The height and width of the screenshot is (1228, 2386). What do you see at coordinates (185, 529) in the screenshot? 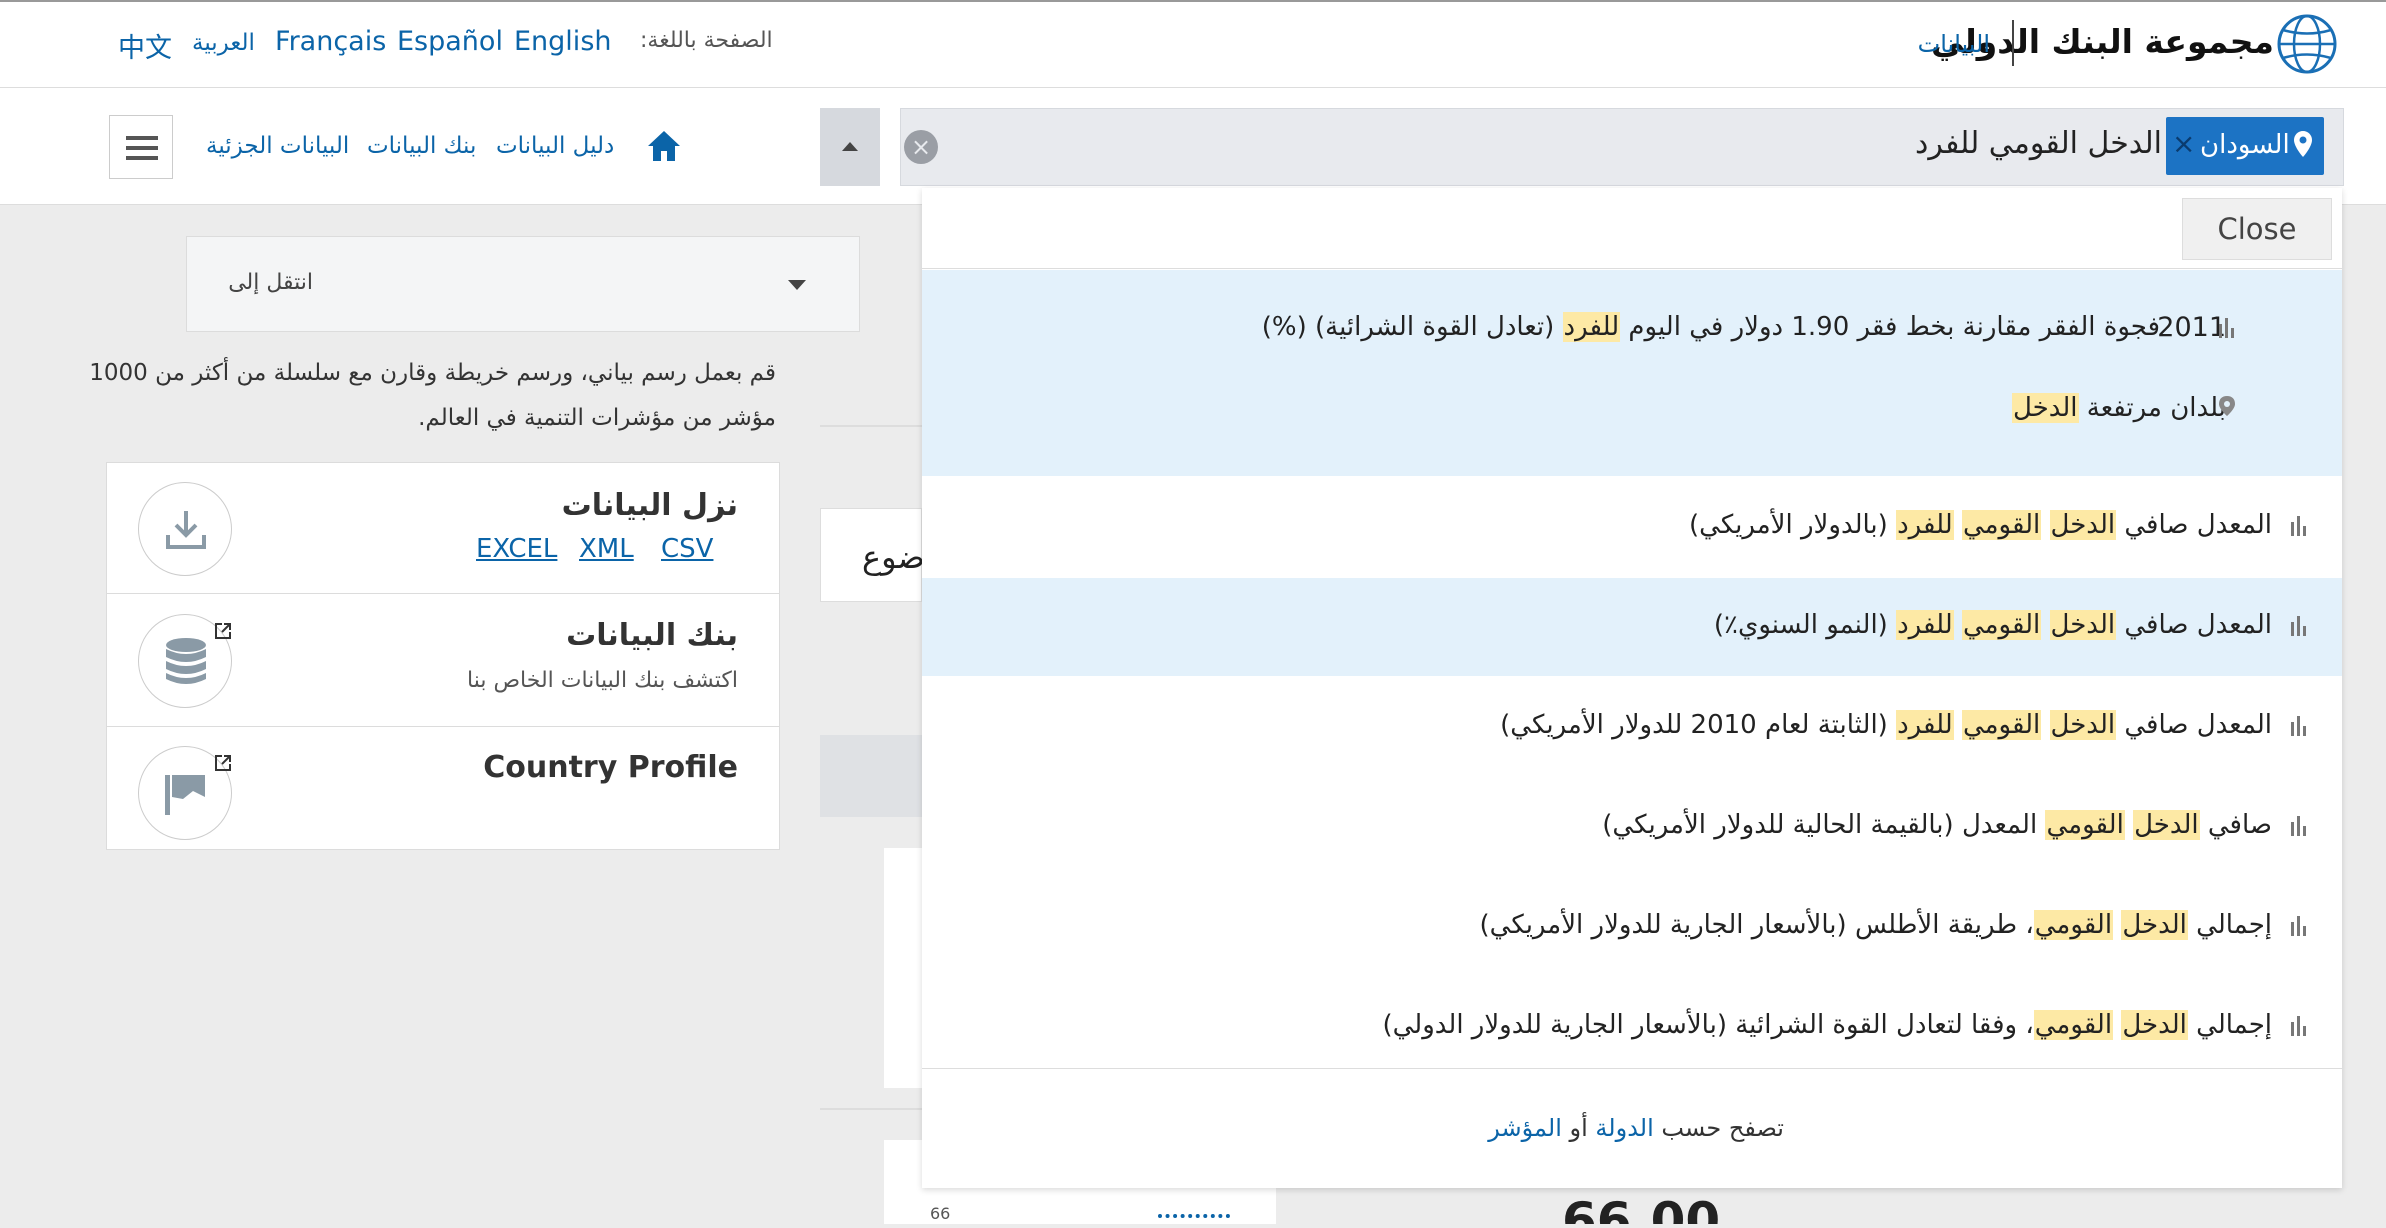
I see `download-icon` at bounding box center [185, 529].